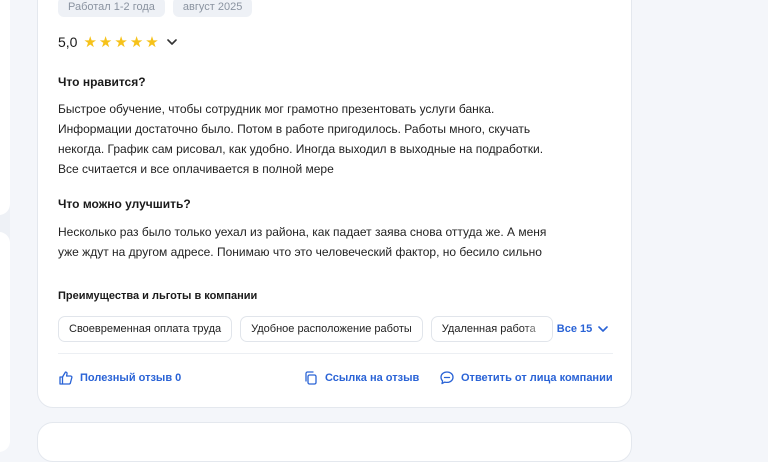 The image size is (768, 462). I want to click on review-link-button: Ссылка на отзыв, so click(361, 378).